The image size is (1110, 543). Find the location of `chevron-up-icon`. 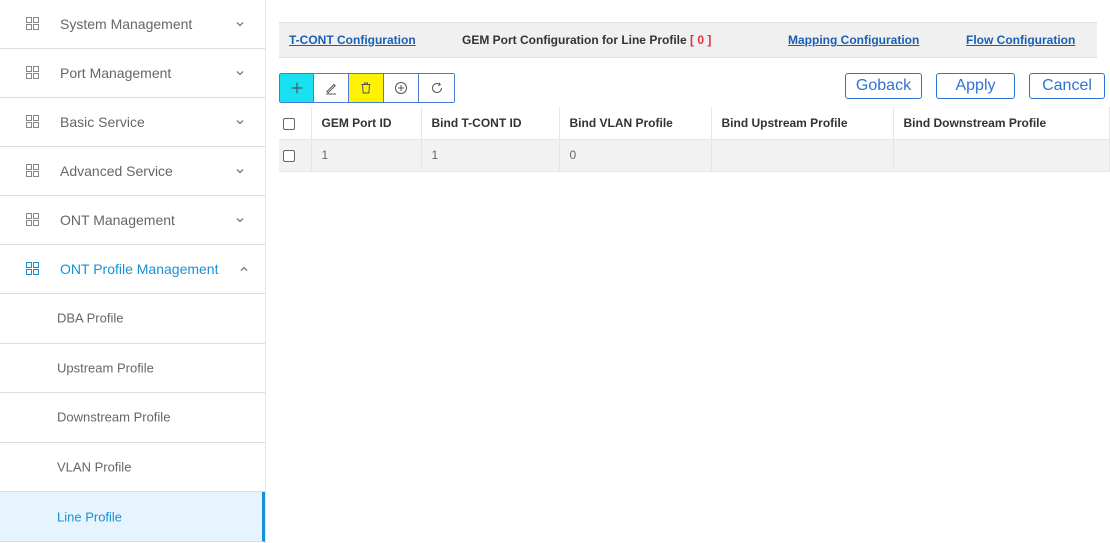

chevron-up-icon is located at coordinates (244, 268).